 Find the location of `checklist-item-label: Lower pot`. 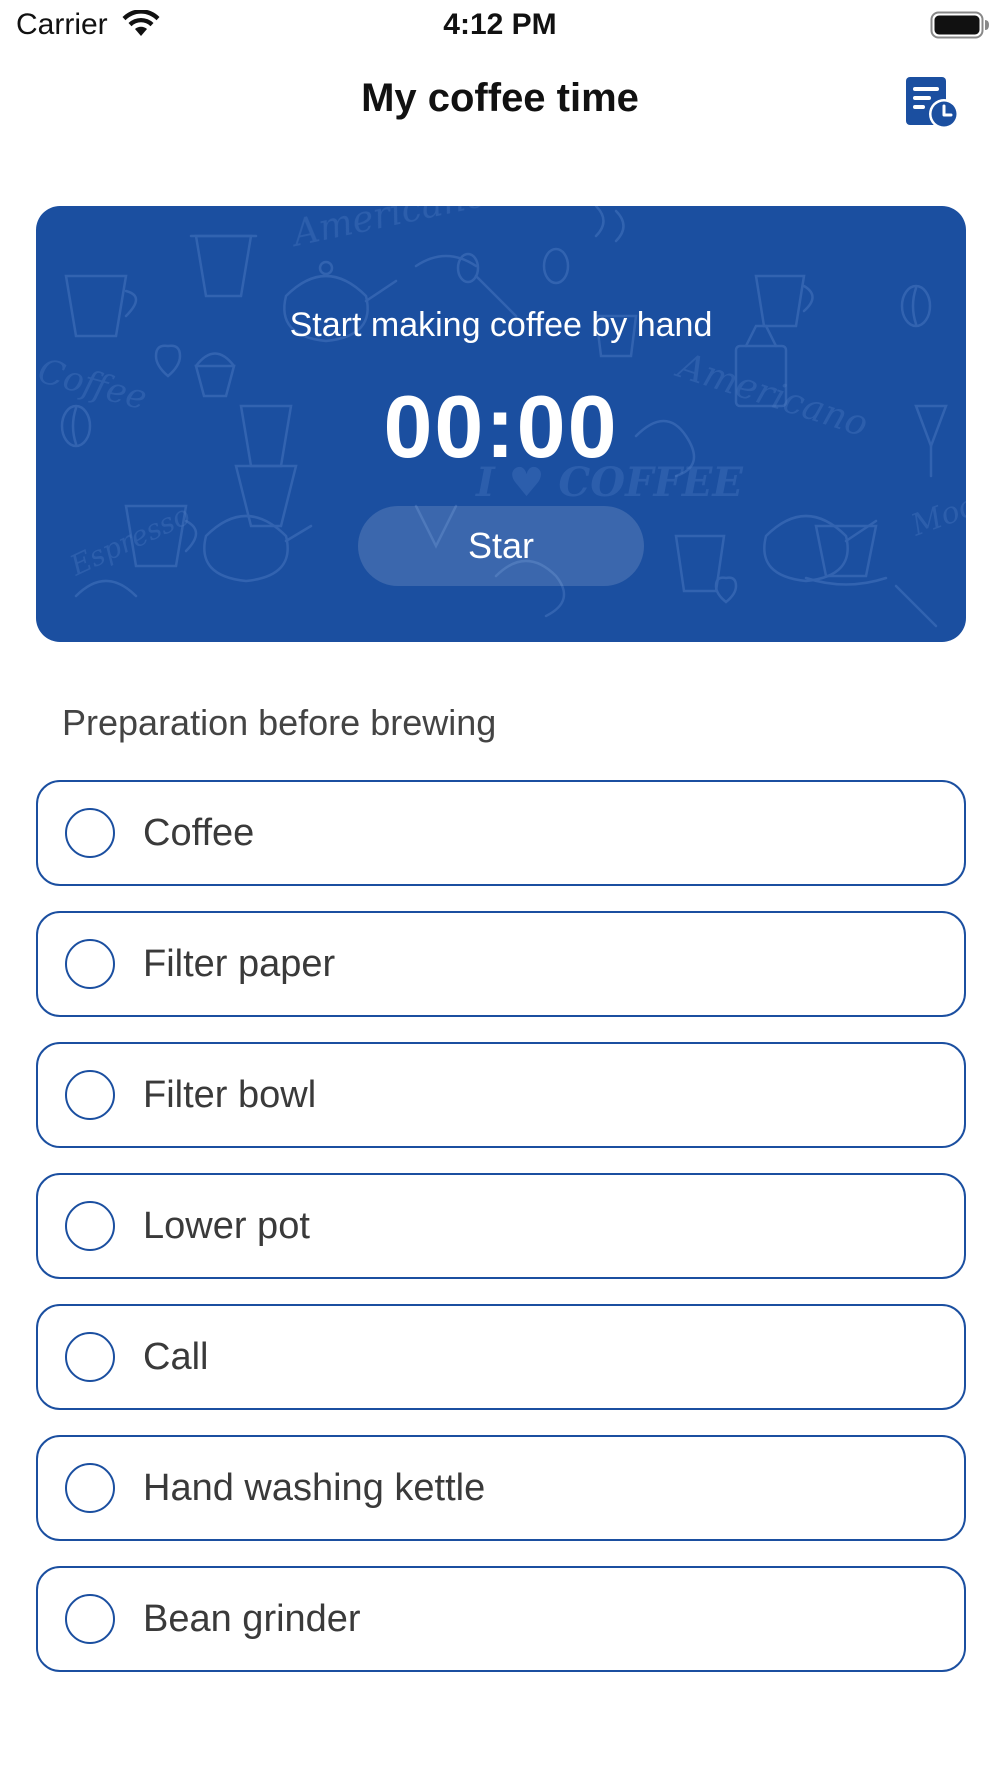

checklist-item-label: Lower pot is located at coordinates (226, 1226).